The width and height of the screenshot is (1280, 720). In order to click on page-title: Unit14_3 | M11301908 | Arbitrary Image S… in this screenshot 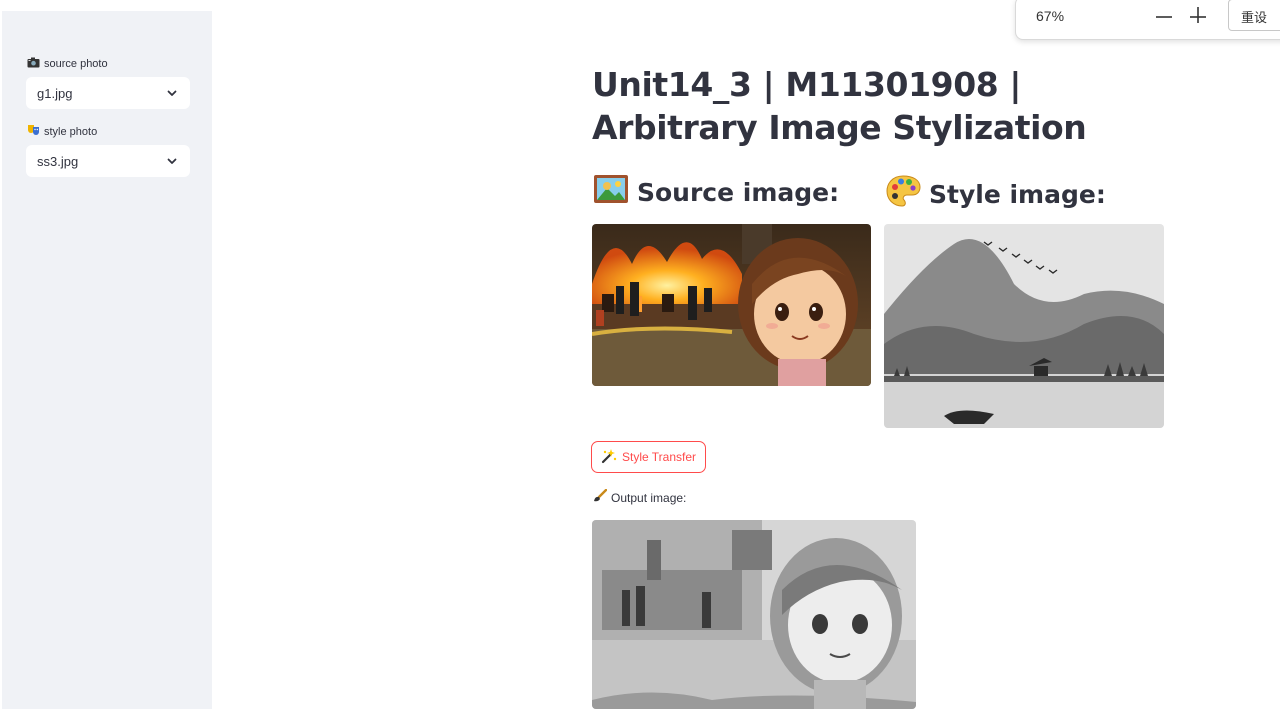, I will do `click(839, 106)`.